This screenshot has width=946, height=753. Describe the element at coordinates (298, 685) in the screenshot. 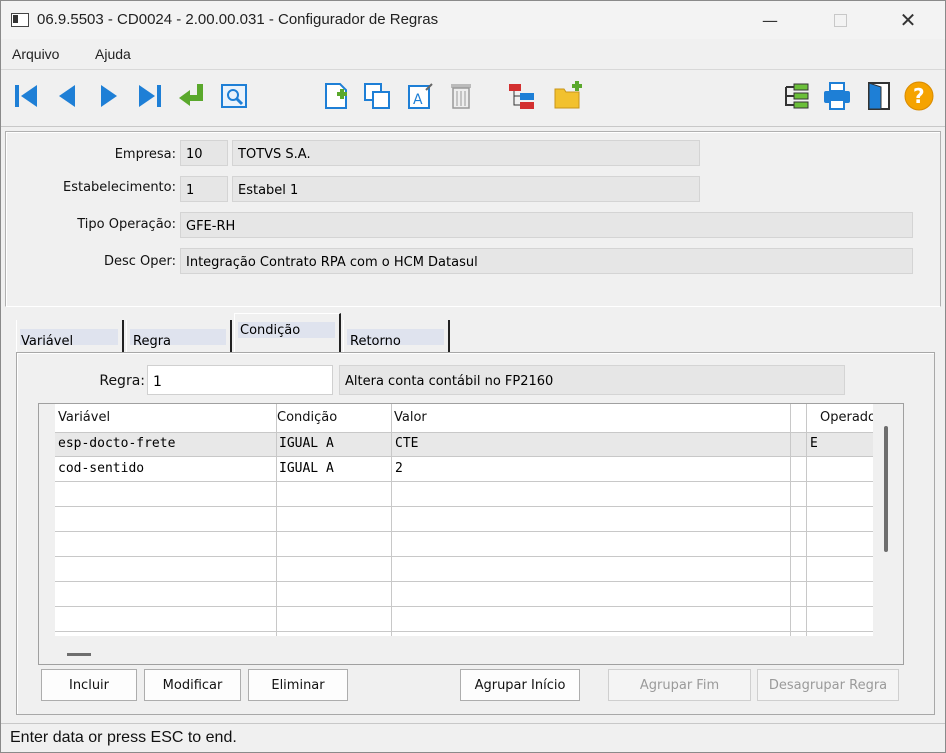

I see `eliminar-button: Eliminar` at that location.